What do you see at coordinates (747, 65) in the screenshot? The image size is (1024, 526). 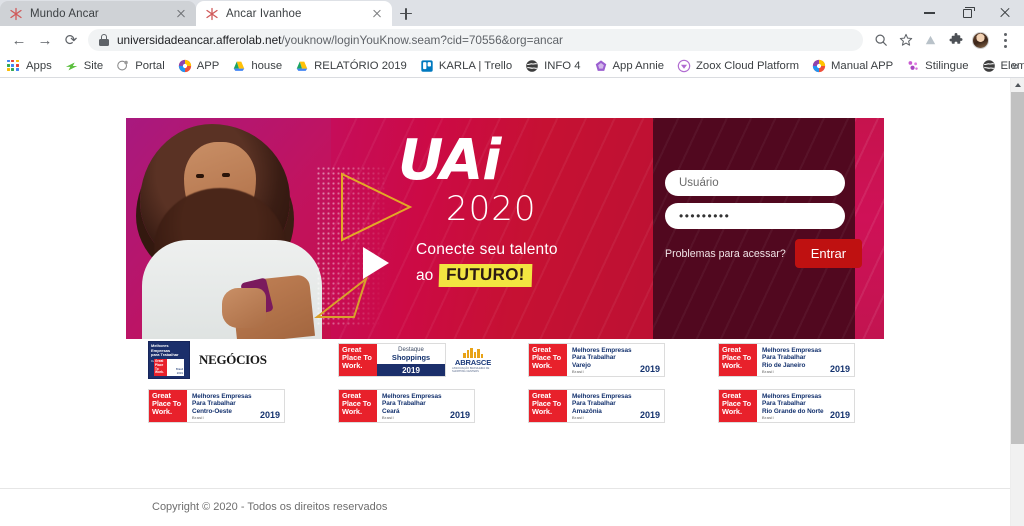 I see `bookmark-label: Zoox Cloud Platform` at bounding box center [747, 65].